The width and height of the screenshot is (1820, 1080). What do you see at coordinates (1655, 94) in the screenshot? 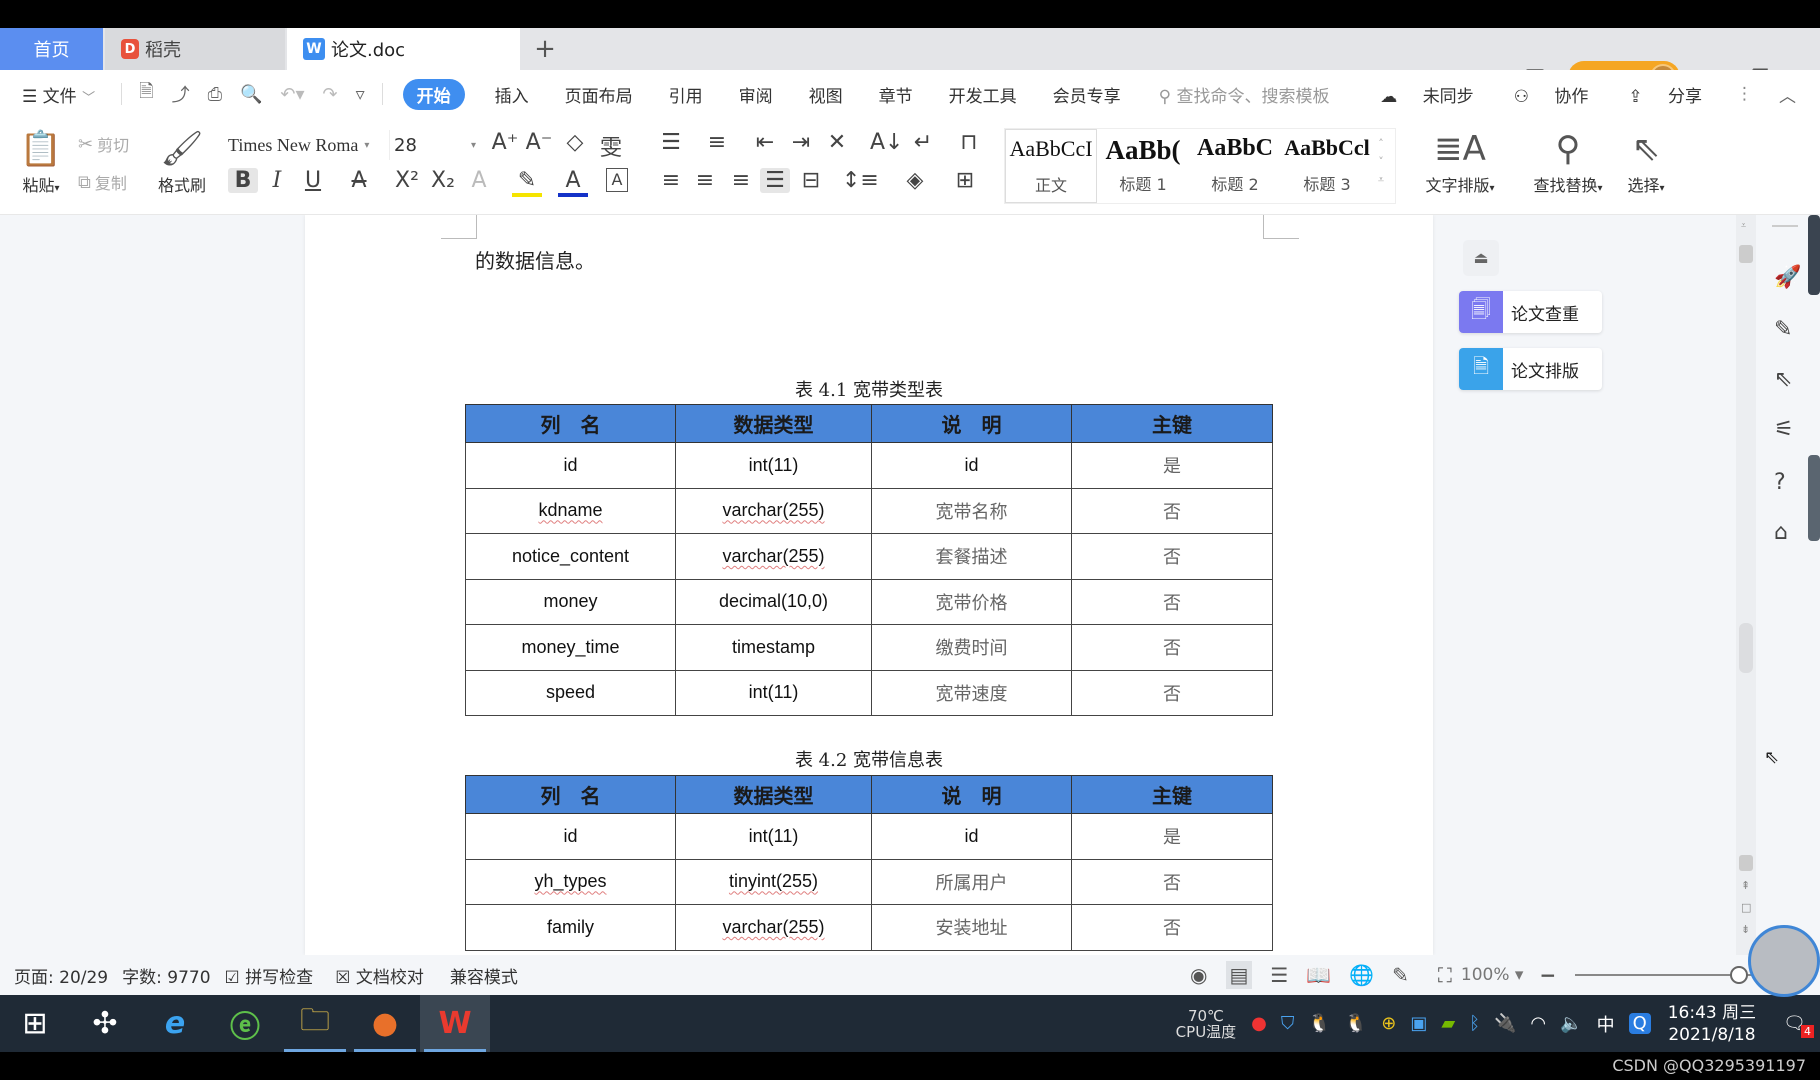
I see `share-button: ⇪ 分享` at bounding box center [1655, 94].